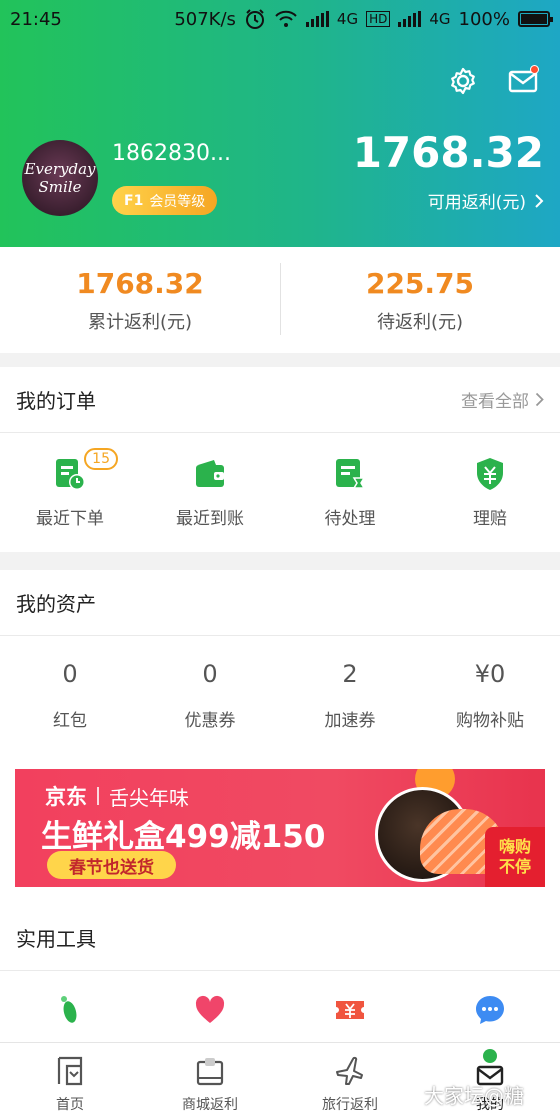 The width and height of the screenshot is (560, 1120). I want to click on level-label: 会员等级, so click(177, 201).